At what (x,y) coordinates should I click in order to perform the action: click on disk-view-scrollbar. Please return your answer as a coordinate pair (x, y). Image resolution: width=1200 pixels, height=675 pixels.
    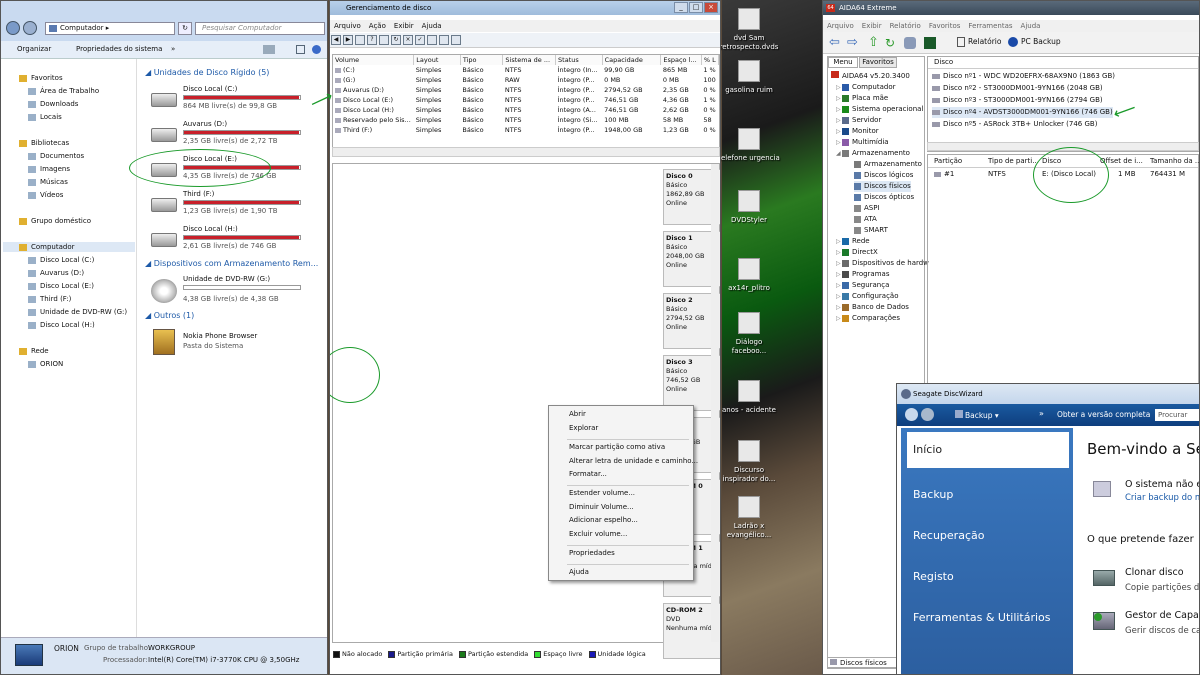
    Looking at the image, I should click on (715, 403).